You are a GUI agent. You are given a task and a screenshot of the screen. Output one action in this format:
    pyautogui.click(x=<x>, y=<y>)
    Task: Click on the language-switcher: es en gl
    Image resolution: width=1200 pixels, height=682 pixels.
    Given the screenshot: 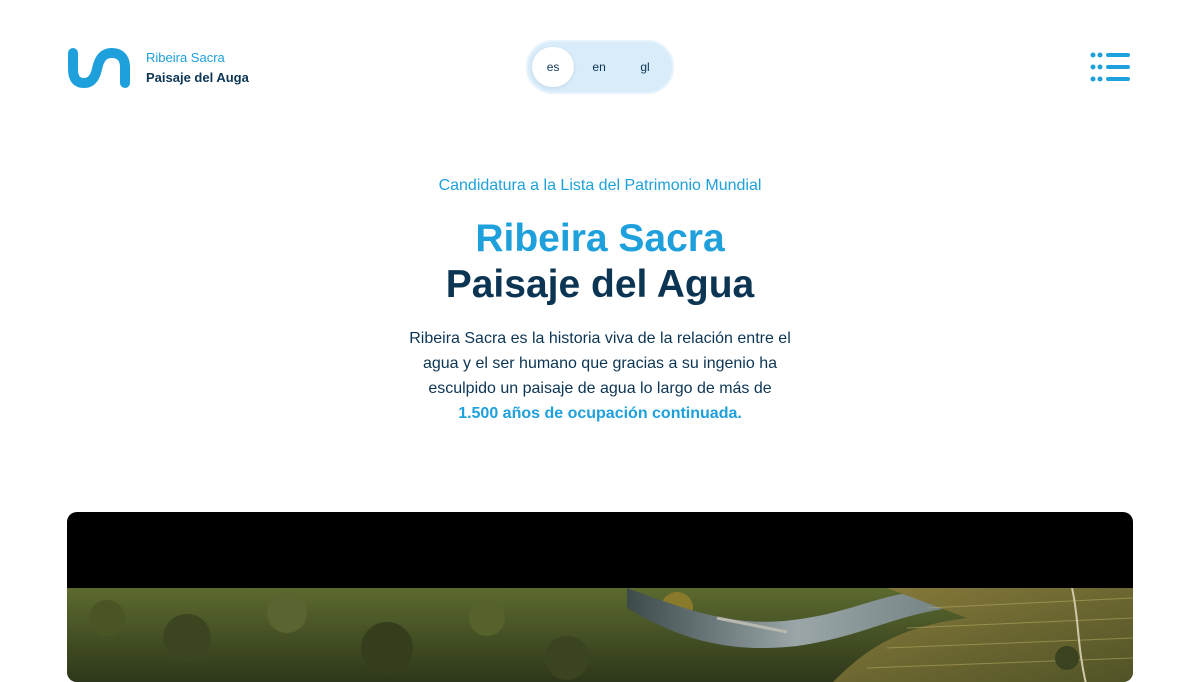 What is the action you would take?
    pyautogui.click(x=600, y=67)
    